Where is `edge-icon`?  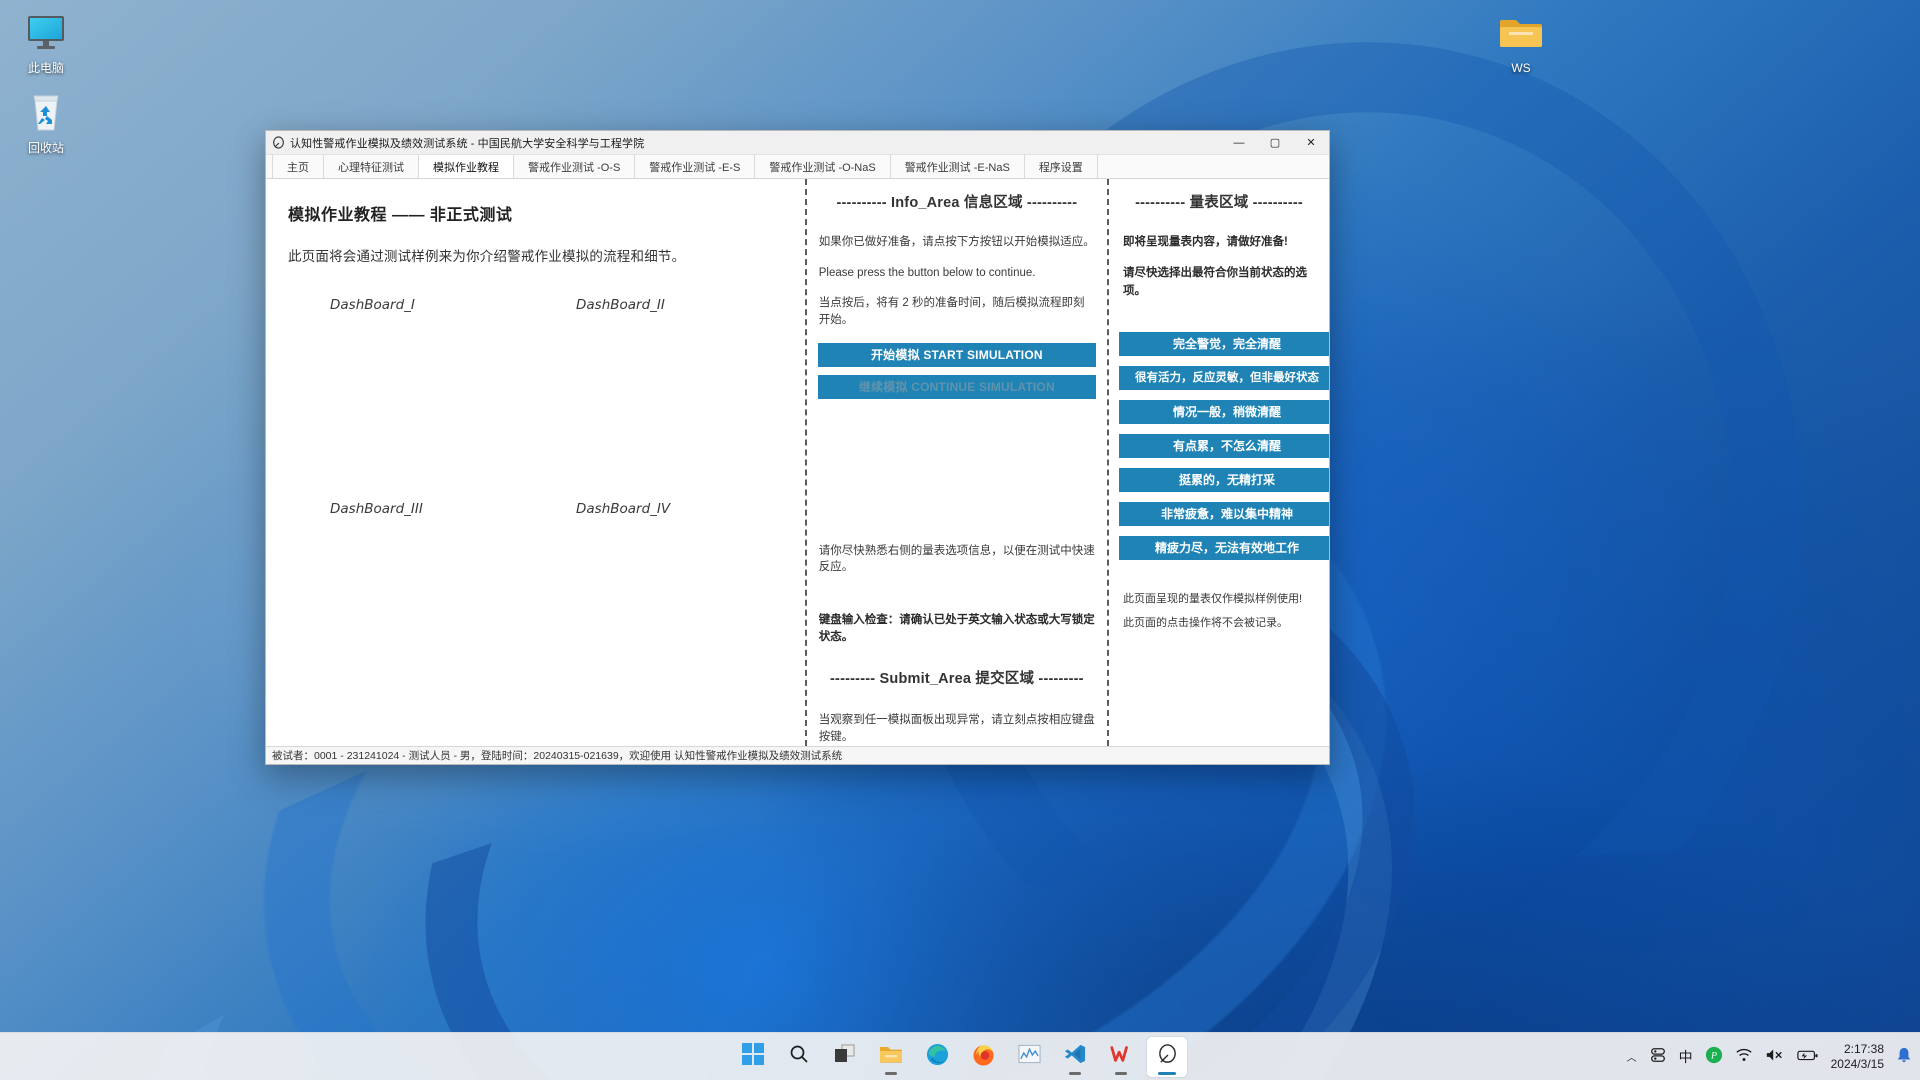 edge-icon is located at coordinates (937, 1057).